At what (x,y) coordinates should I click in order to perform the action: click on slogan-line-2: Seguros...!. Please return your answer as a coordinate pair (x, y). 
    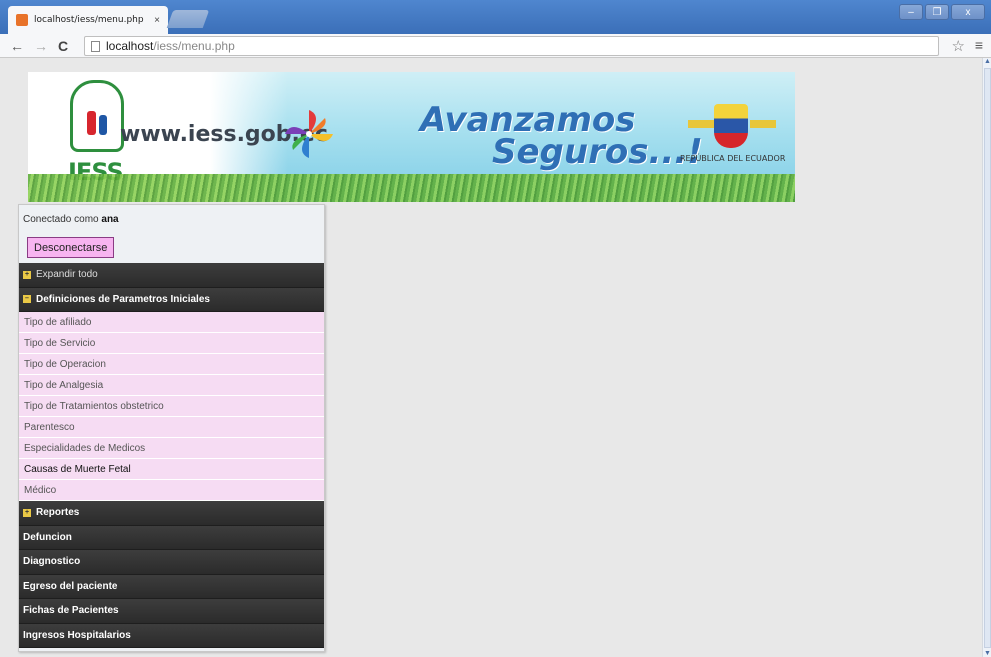
    Looking at the image, I should click on (597, 152).